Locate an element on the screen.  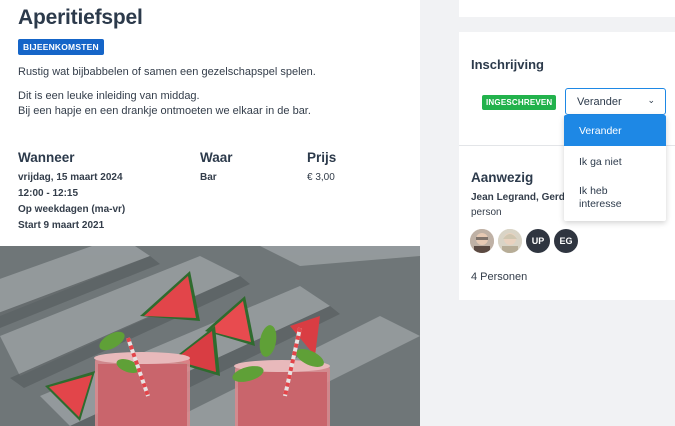
dropdown-option-verander: Verander is located at coordinates (615, 130).